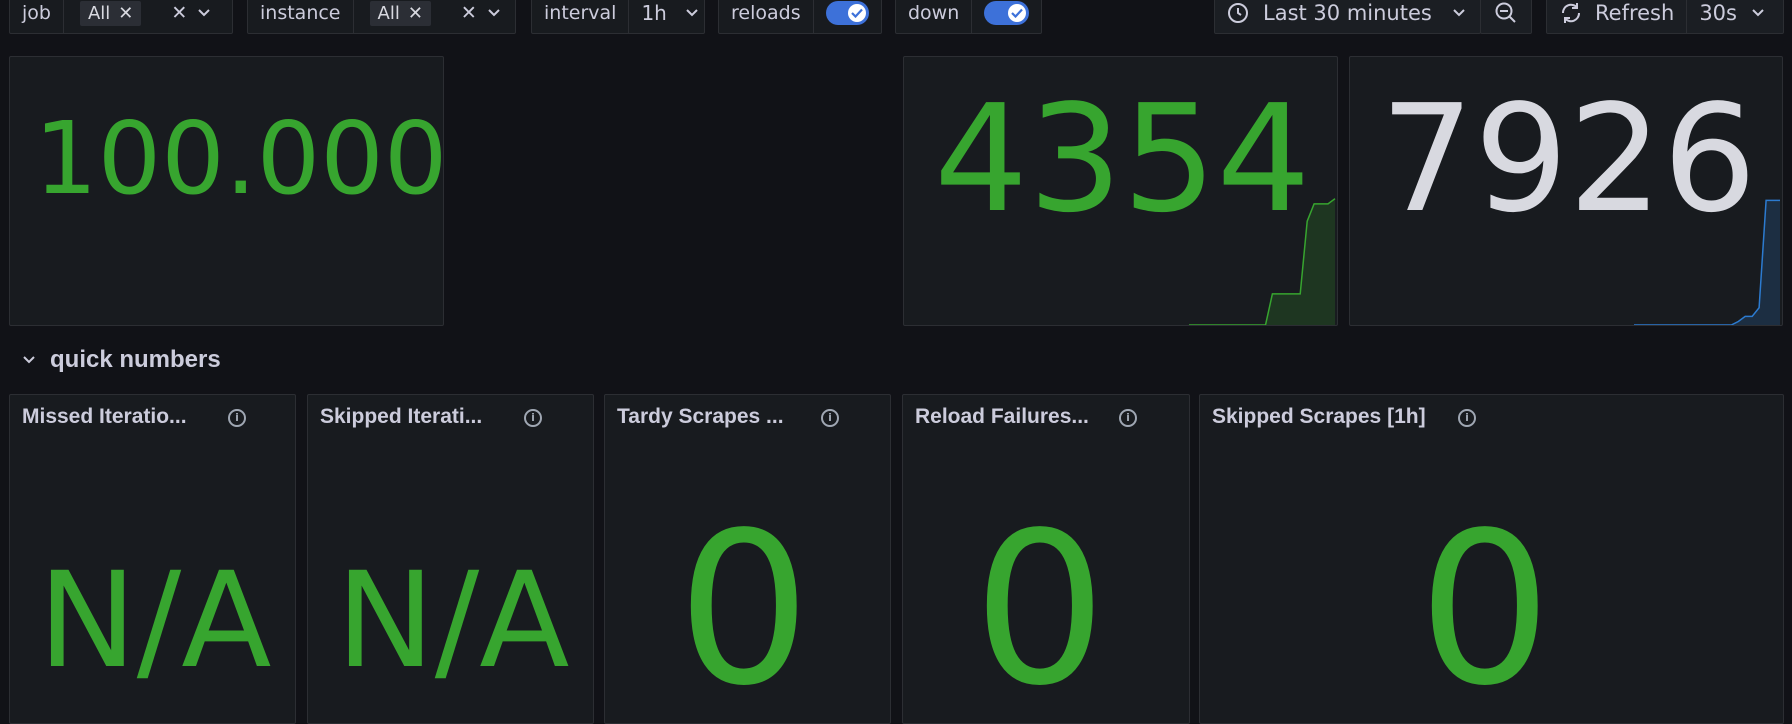  I want to click on stat-value: 100.000, so click(239, 158).